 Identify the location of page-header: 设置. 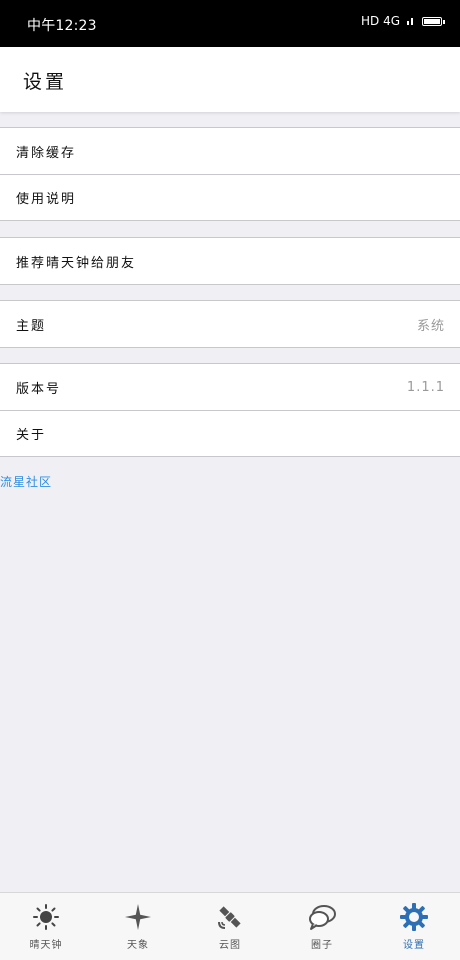
(230, 79).